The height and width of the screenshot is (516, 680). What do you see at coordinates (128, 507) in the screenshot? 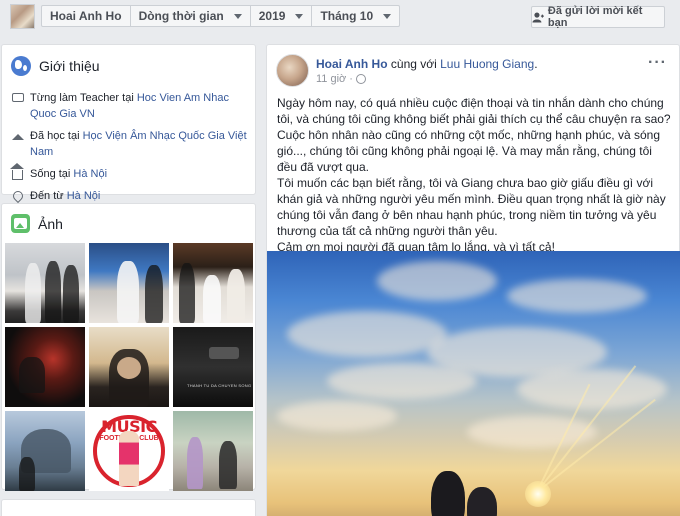
I see `next-card-peek` at bounding box center [128, 507].